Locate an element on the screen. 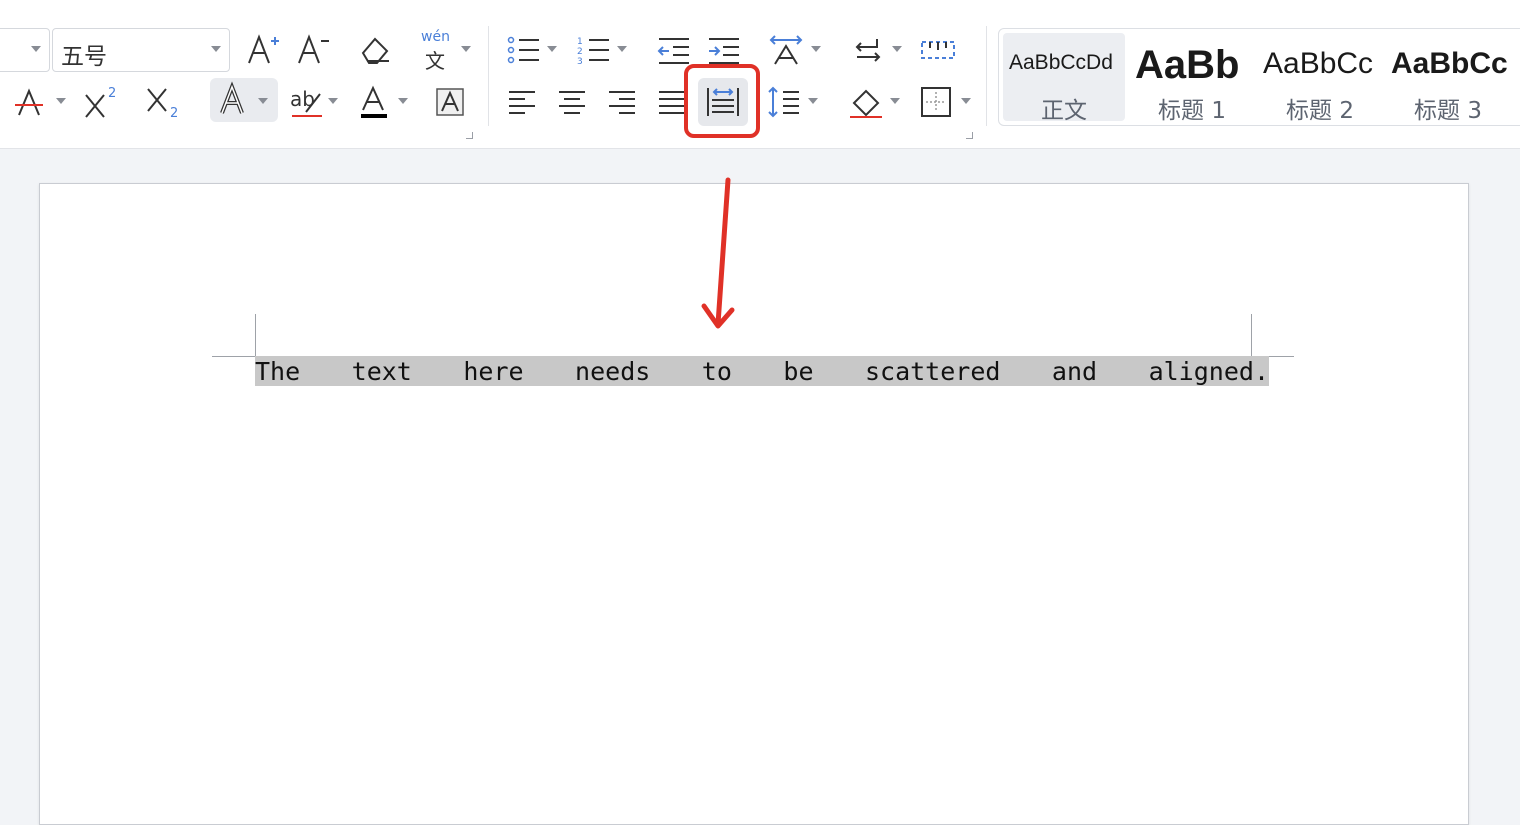 The height and width of the screenshot is (825, 1520). superscript-icon: 2 is located at coordinates (100, 102).